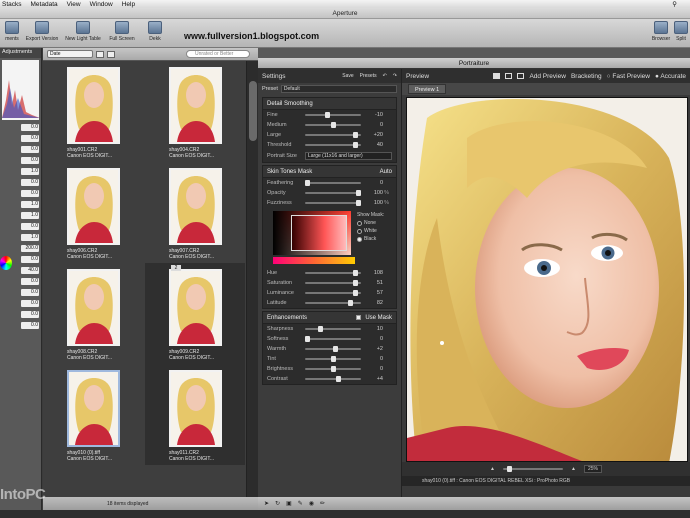  What do you see at coordinates (44, 4) in the screenshot?
I see `menu-item-metadata: Metadata` at bounding box center [44, 4].